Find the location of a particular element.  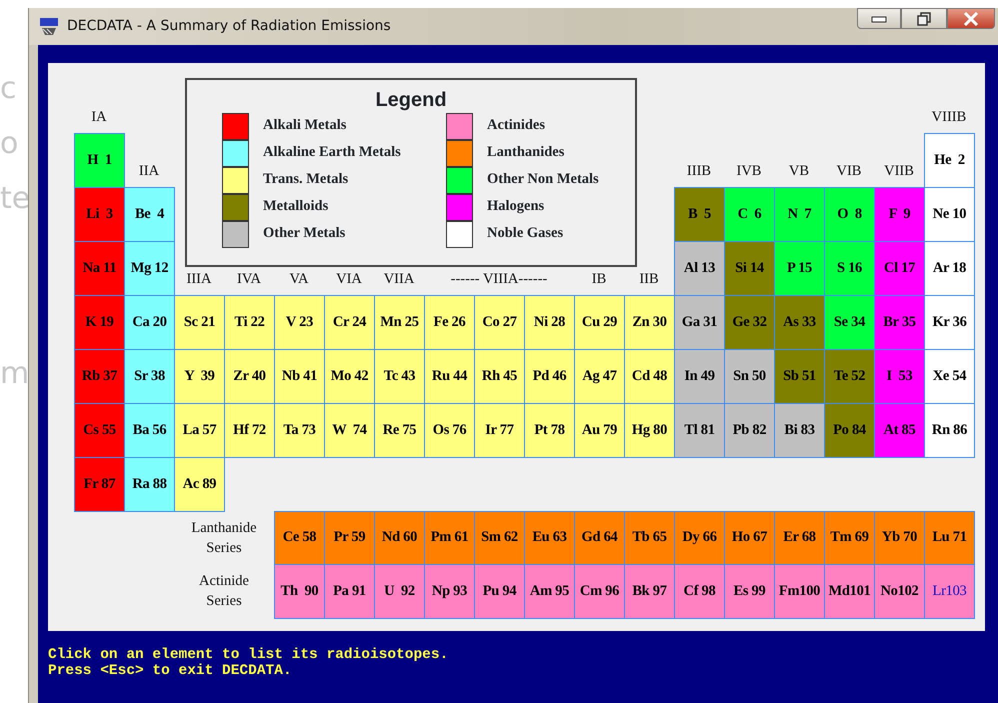

element-cell: Cf 98 is located at coordinates (699, 591).